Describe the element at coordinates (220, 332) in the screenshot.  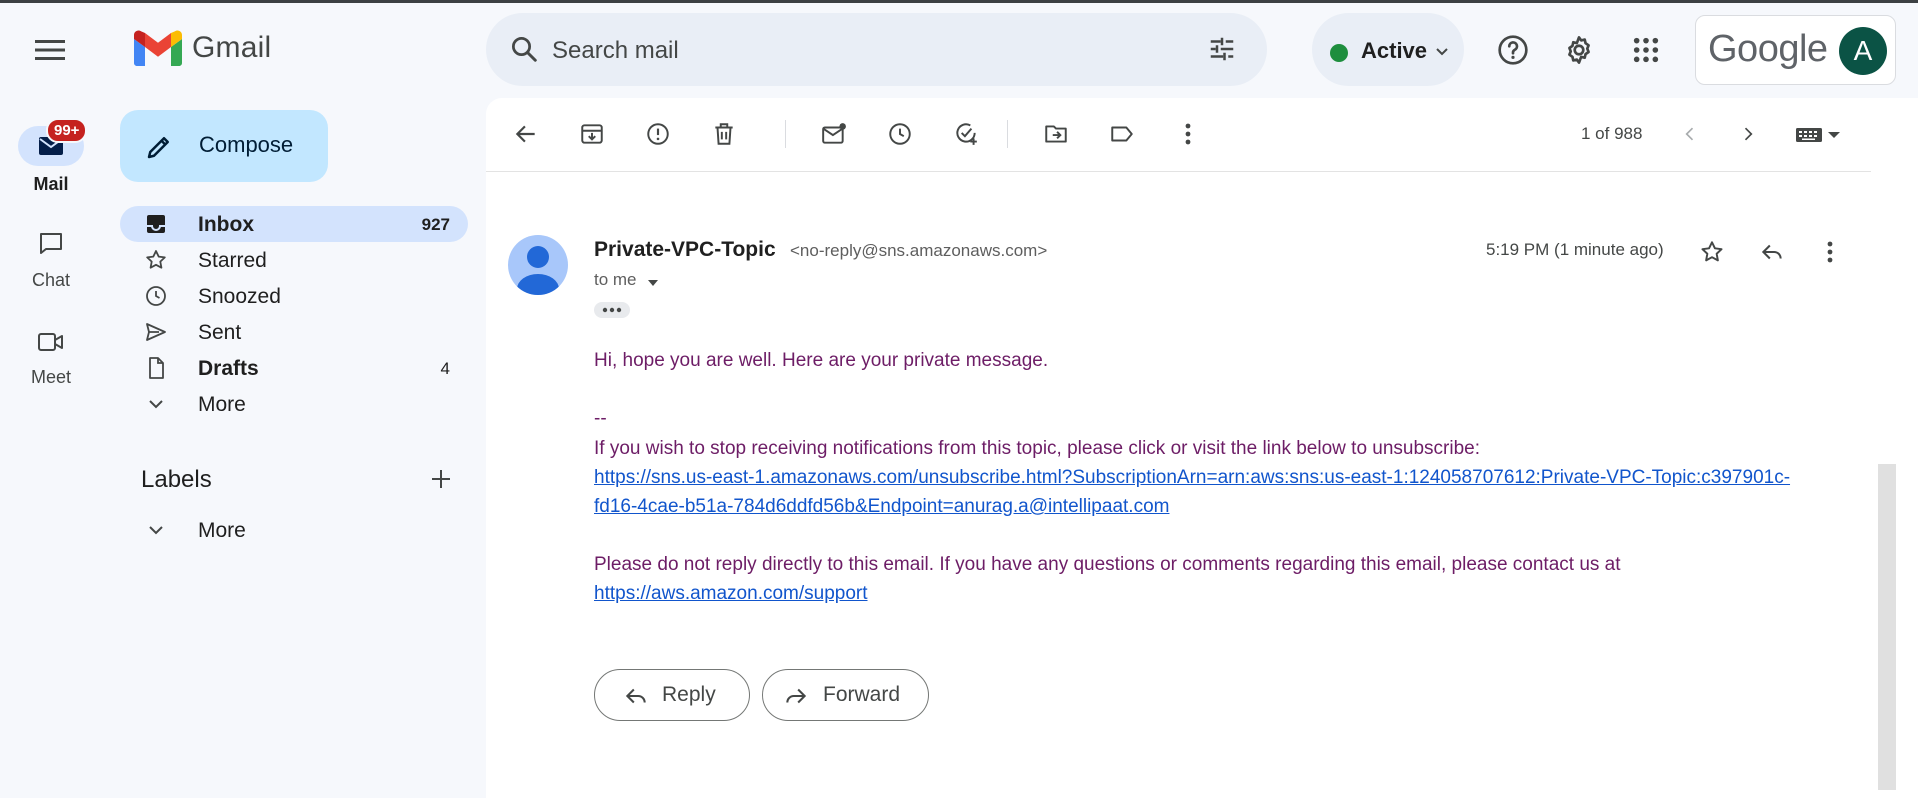
I see `nav-label: Sent` at that location.